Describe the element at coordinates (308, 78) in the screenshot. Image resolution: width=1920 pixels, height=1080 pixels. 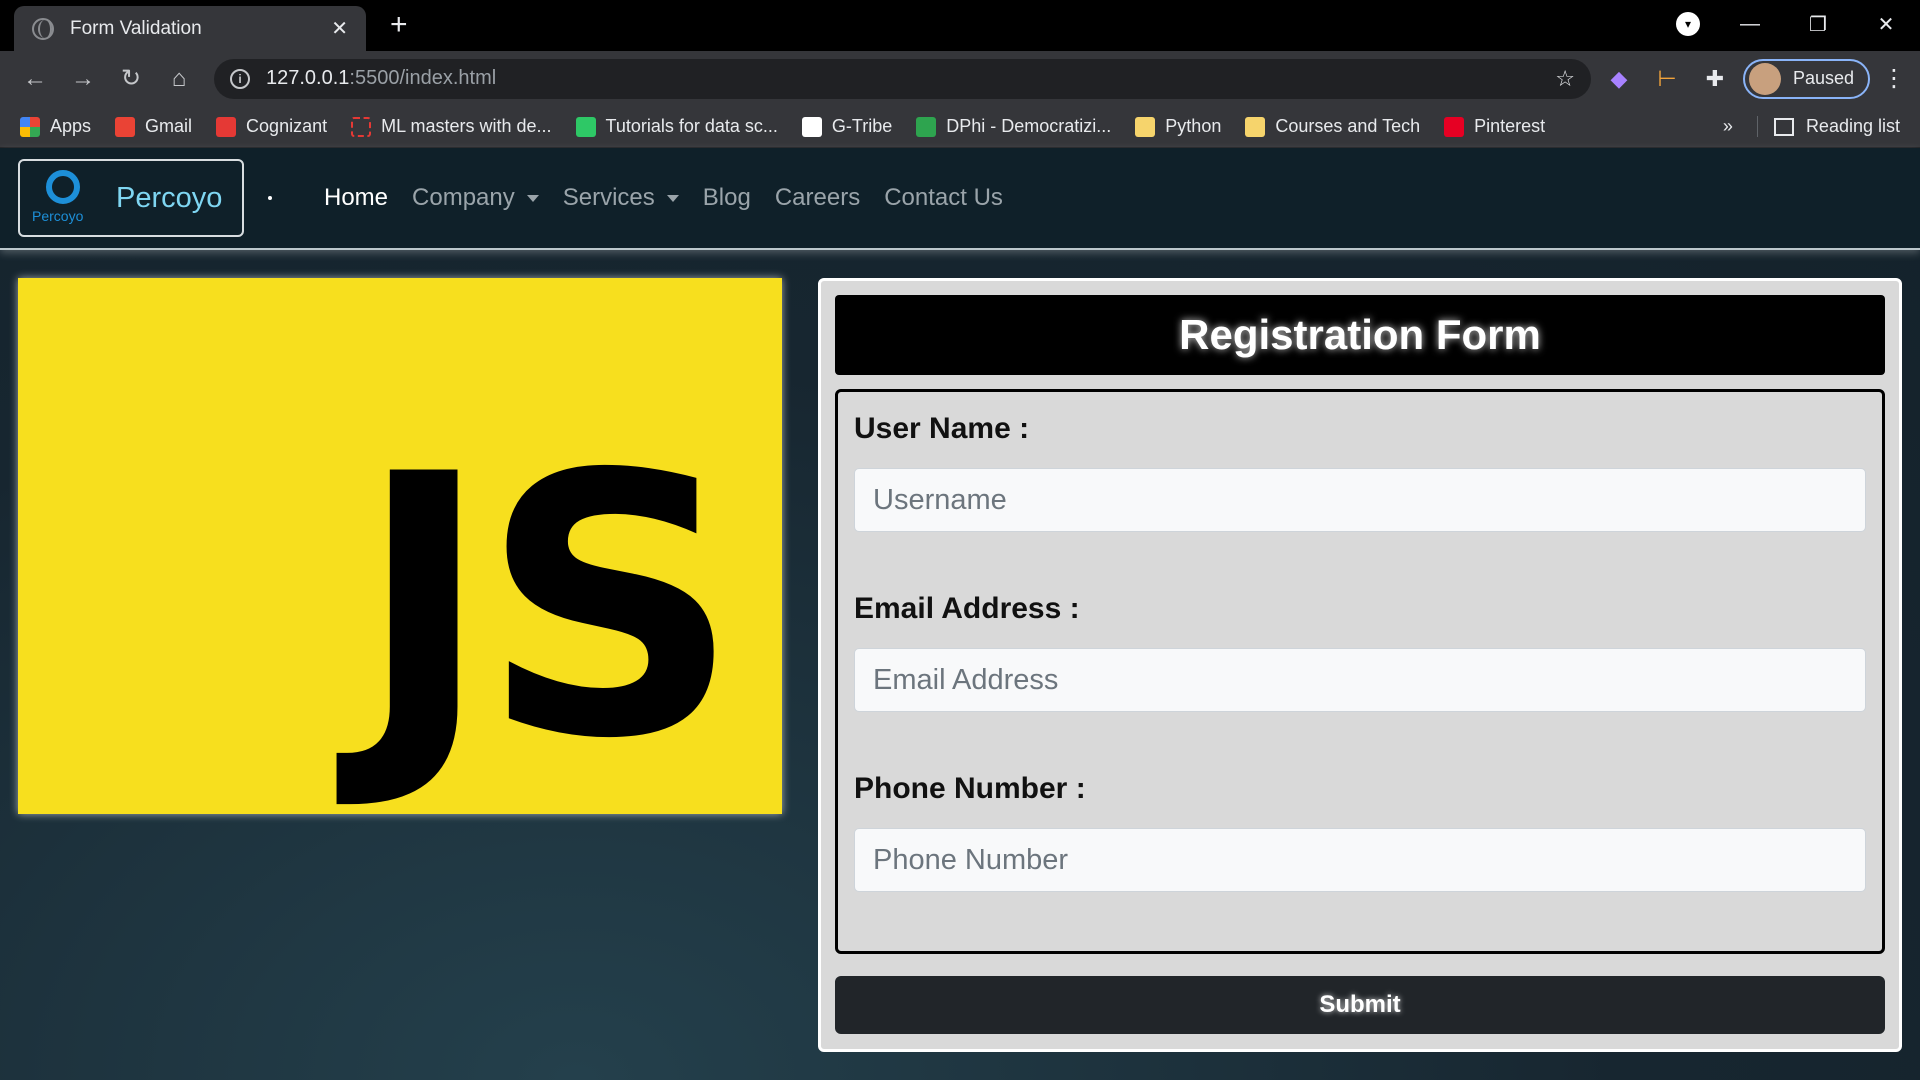
I see `url-host: 127.0.0.1` at that location.